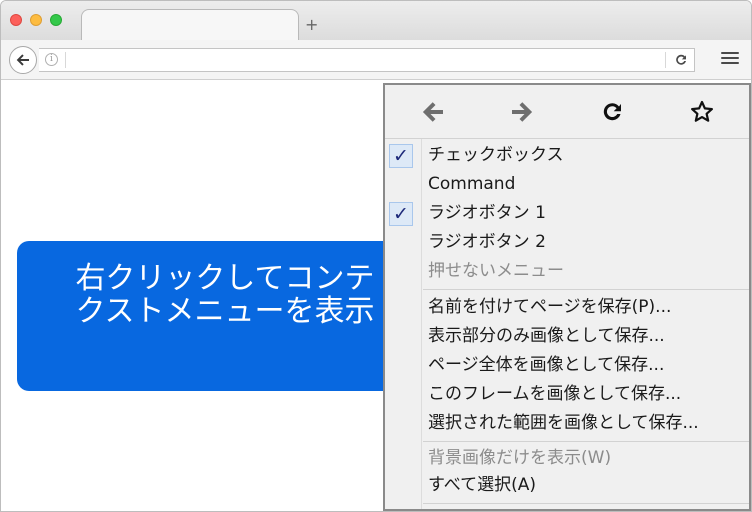 The height and width of the screenshot is (512, 752). I want to click on minimize-window-button, so click(36, 20).